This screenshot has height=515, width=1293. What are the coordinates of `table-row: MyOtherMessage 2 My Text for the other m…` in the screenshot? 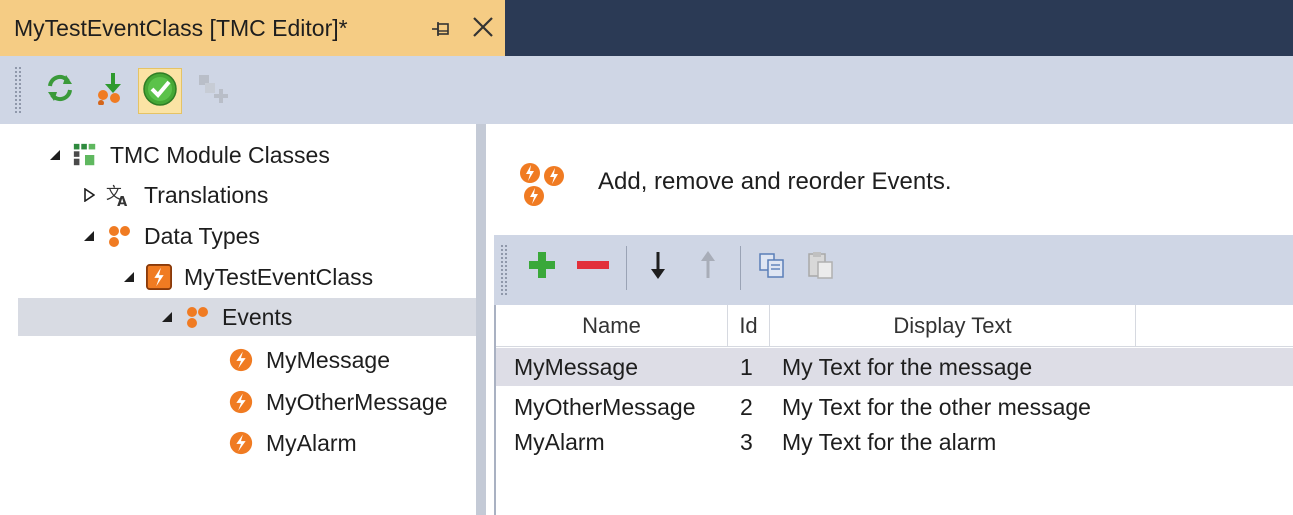 It's located at (894, 407).